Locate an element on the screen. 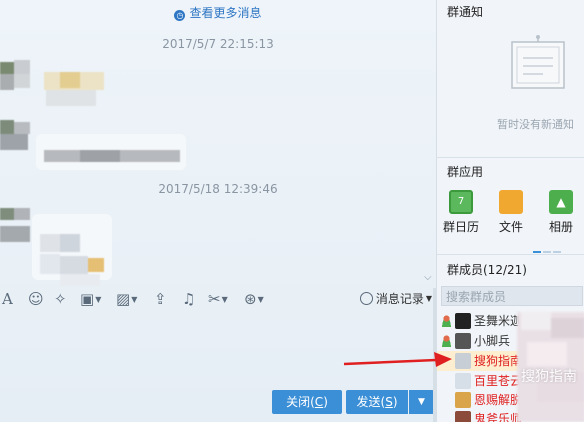  app-files: 文件 is located at coordinates (511, 212).